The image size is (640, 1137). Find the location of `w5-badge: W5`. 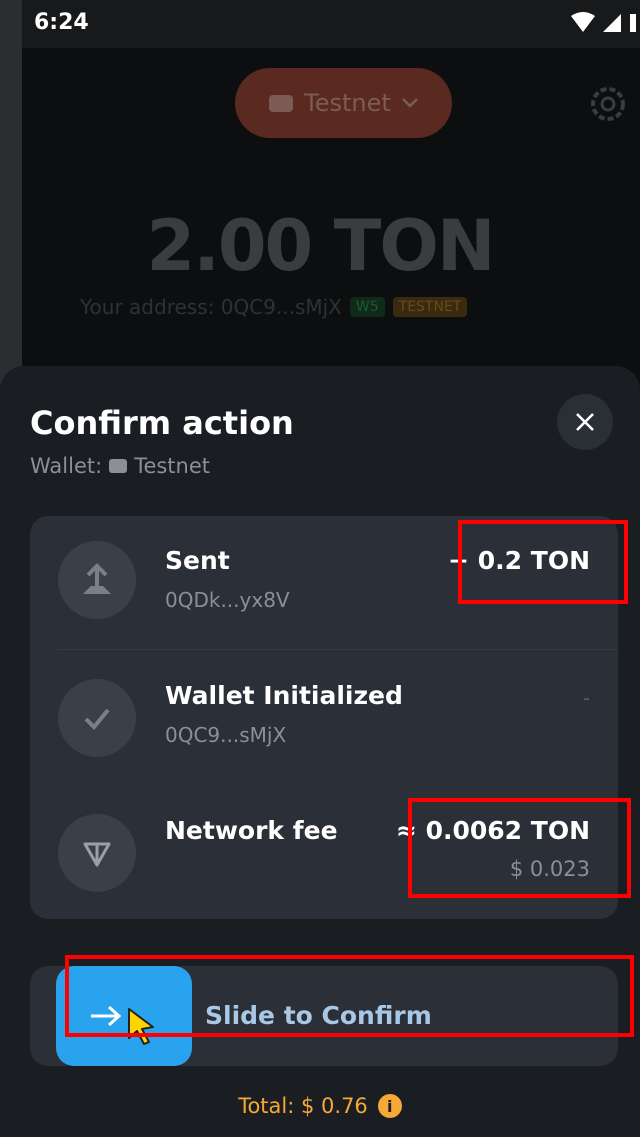

w5-badge: W5 is located at coordinates (367, 307).